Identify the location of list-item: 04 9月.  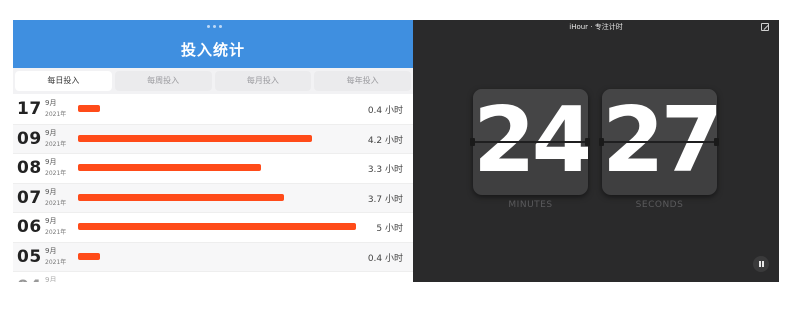
(213, 277).